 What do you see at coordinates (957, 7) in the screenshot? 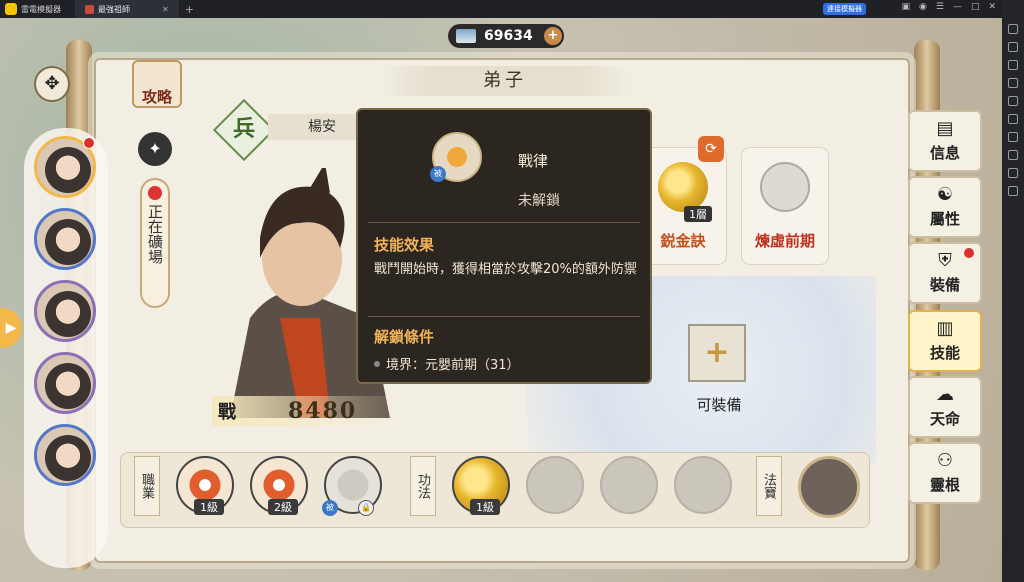
I see `minimize-icon: —` at bounding box center [957, 7].